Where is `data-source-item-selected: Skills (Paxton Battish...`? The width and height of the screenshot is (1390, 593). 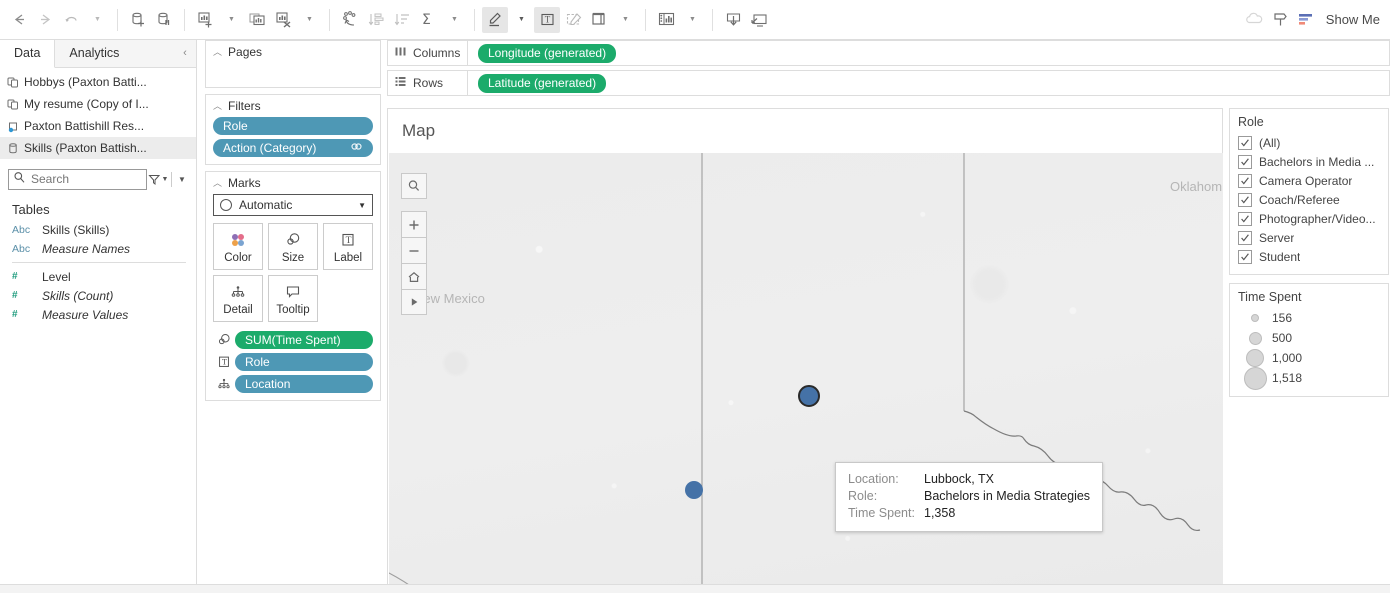
data-source-item-selected: Skills (Paxton Battish... is located at coordinates (98, 148).